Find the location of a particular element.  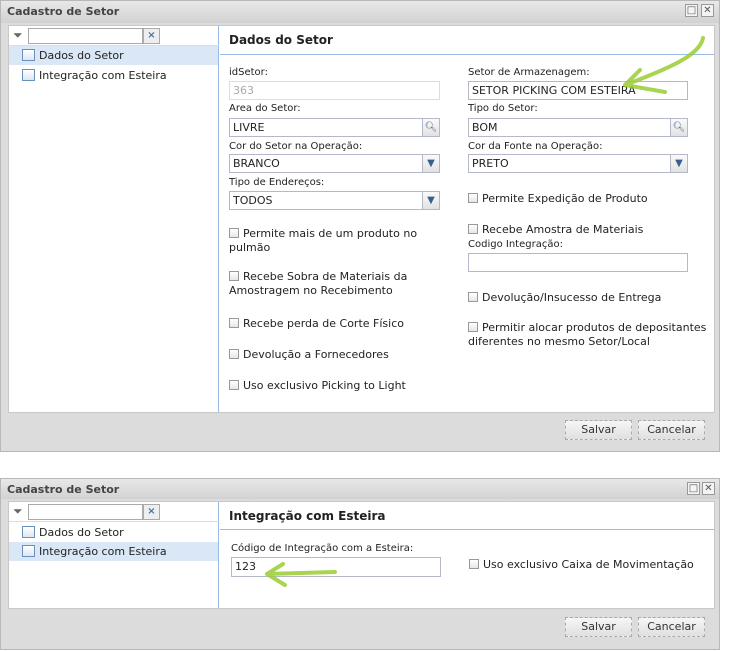

section-title: Integração com Esteira is located at coordinates (467, 516).